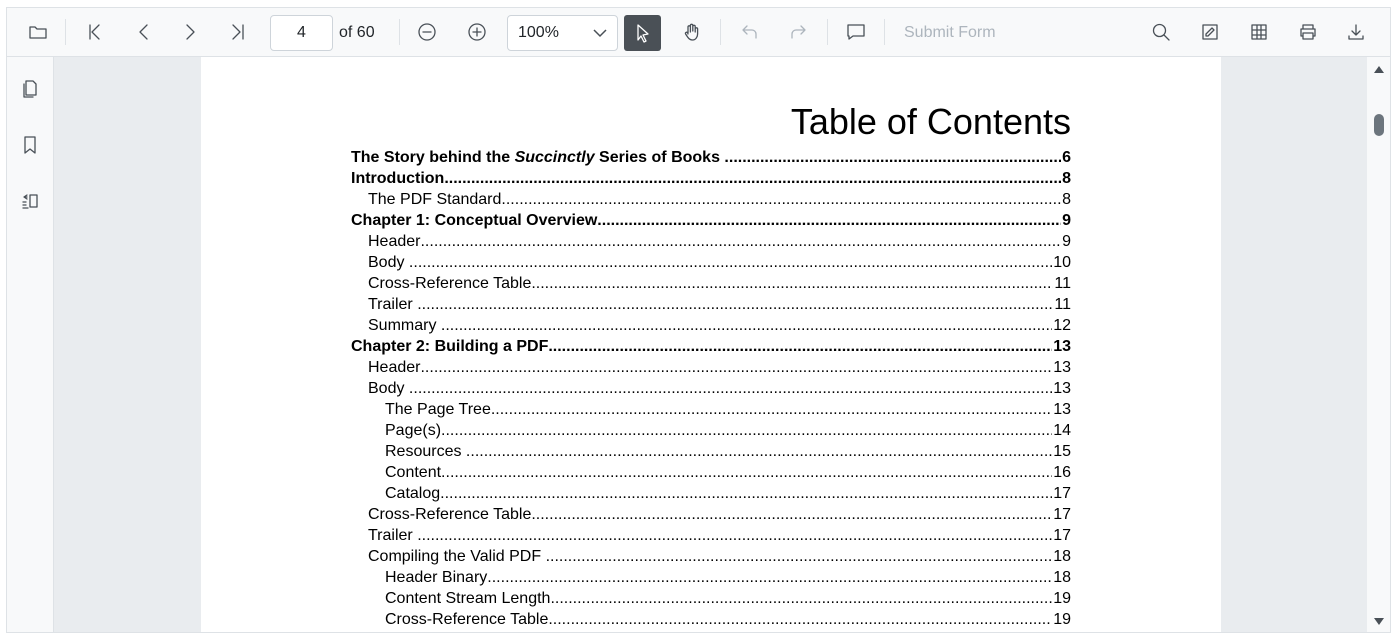 The height and width of the screenshot is (640, 1391). I want to click on toc-entry: Content 16, so click(711, 472).